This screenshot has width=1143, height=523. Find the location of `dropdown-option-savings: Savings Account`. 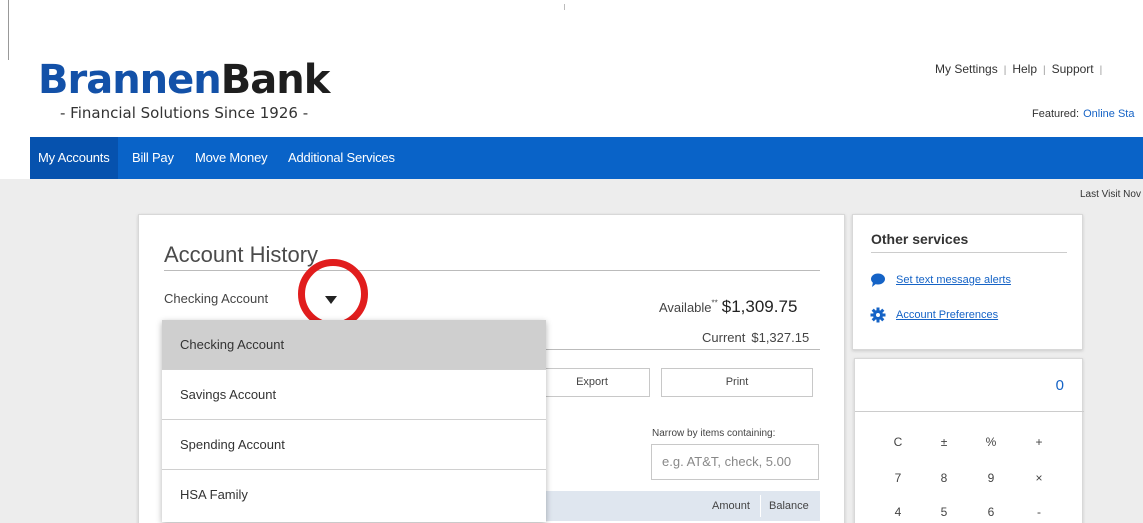

dropdown-option-savings: Savings Account is located at coordinates (354, 395).